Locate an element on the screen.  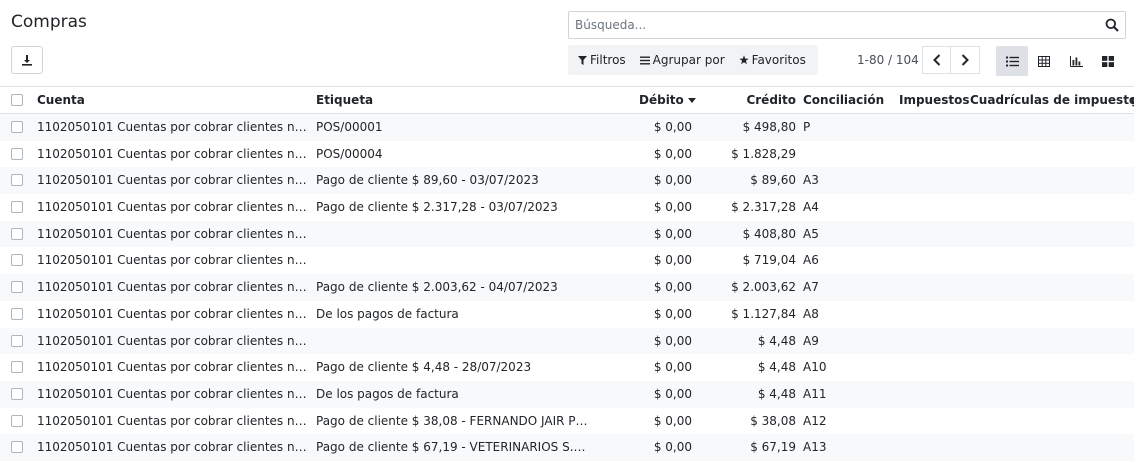
cell-etiqueta: POS/00001 is located at coordinates (349, 127).